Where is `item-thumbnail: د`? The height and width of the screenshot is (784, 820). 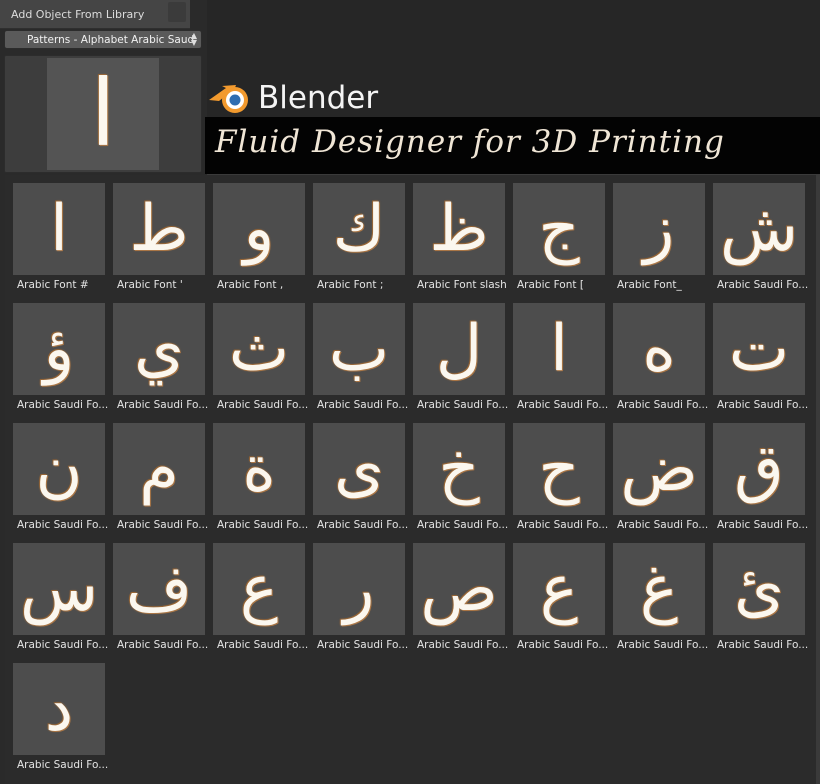 item-thumbnail: د is located at coordinates (59, 709).